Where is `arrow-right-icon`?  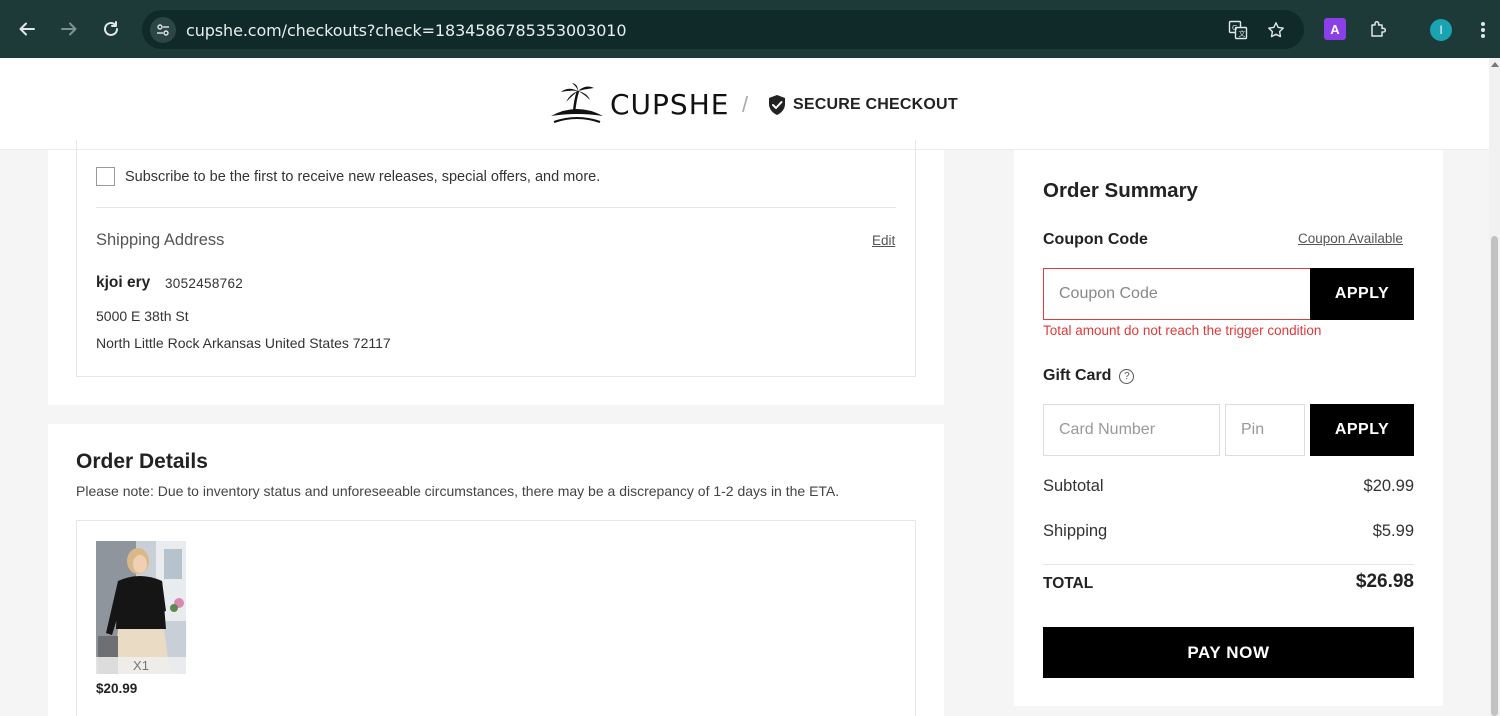
arrow-right-icon is located at coordinates (69, 29).